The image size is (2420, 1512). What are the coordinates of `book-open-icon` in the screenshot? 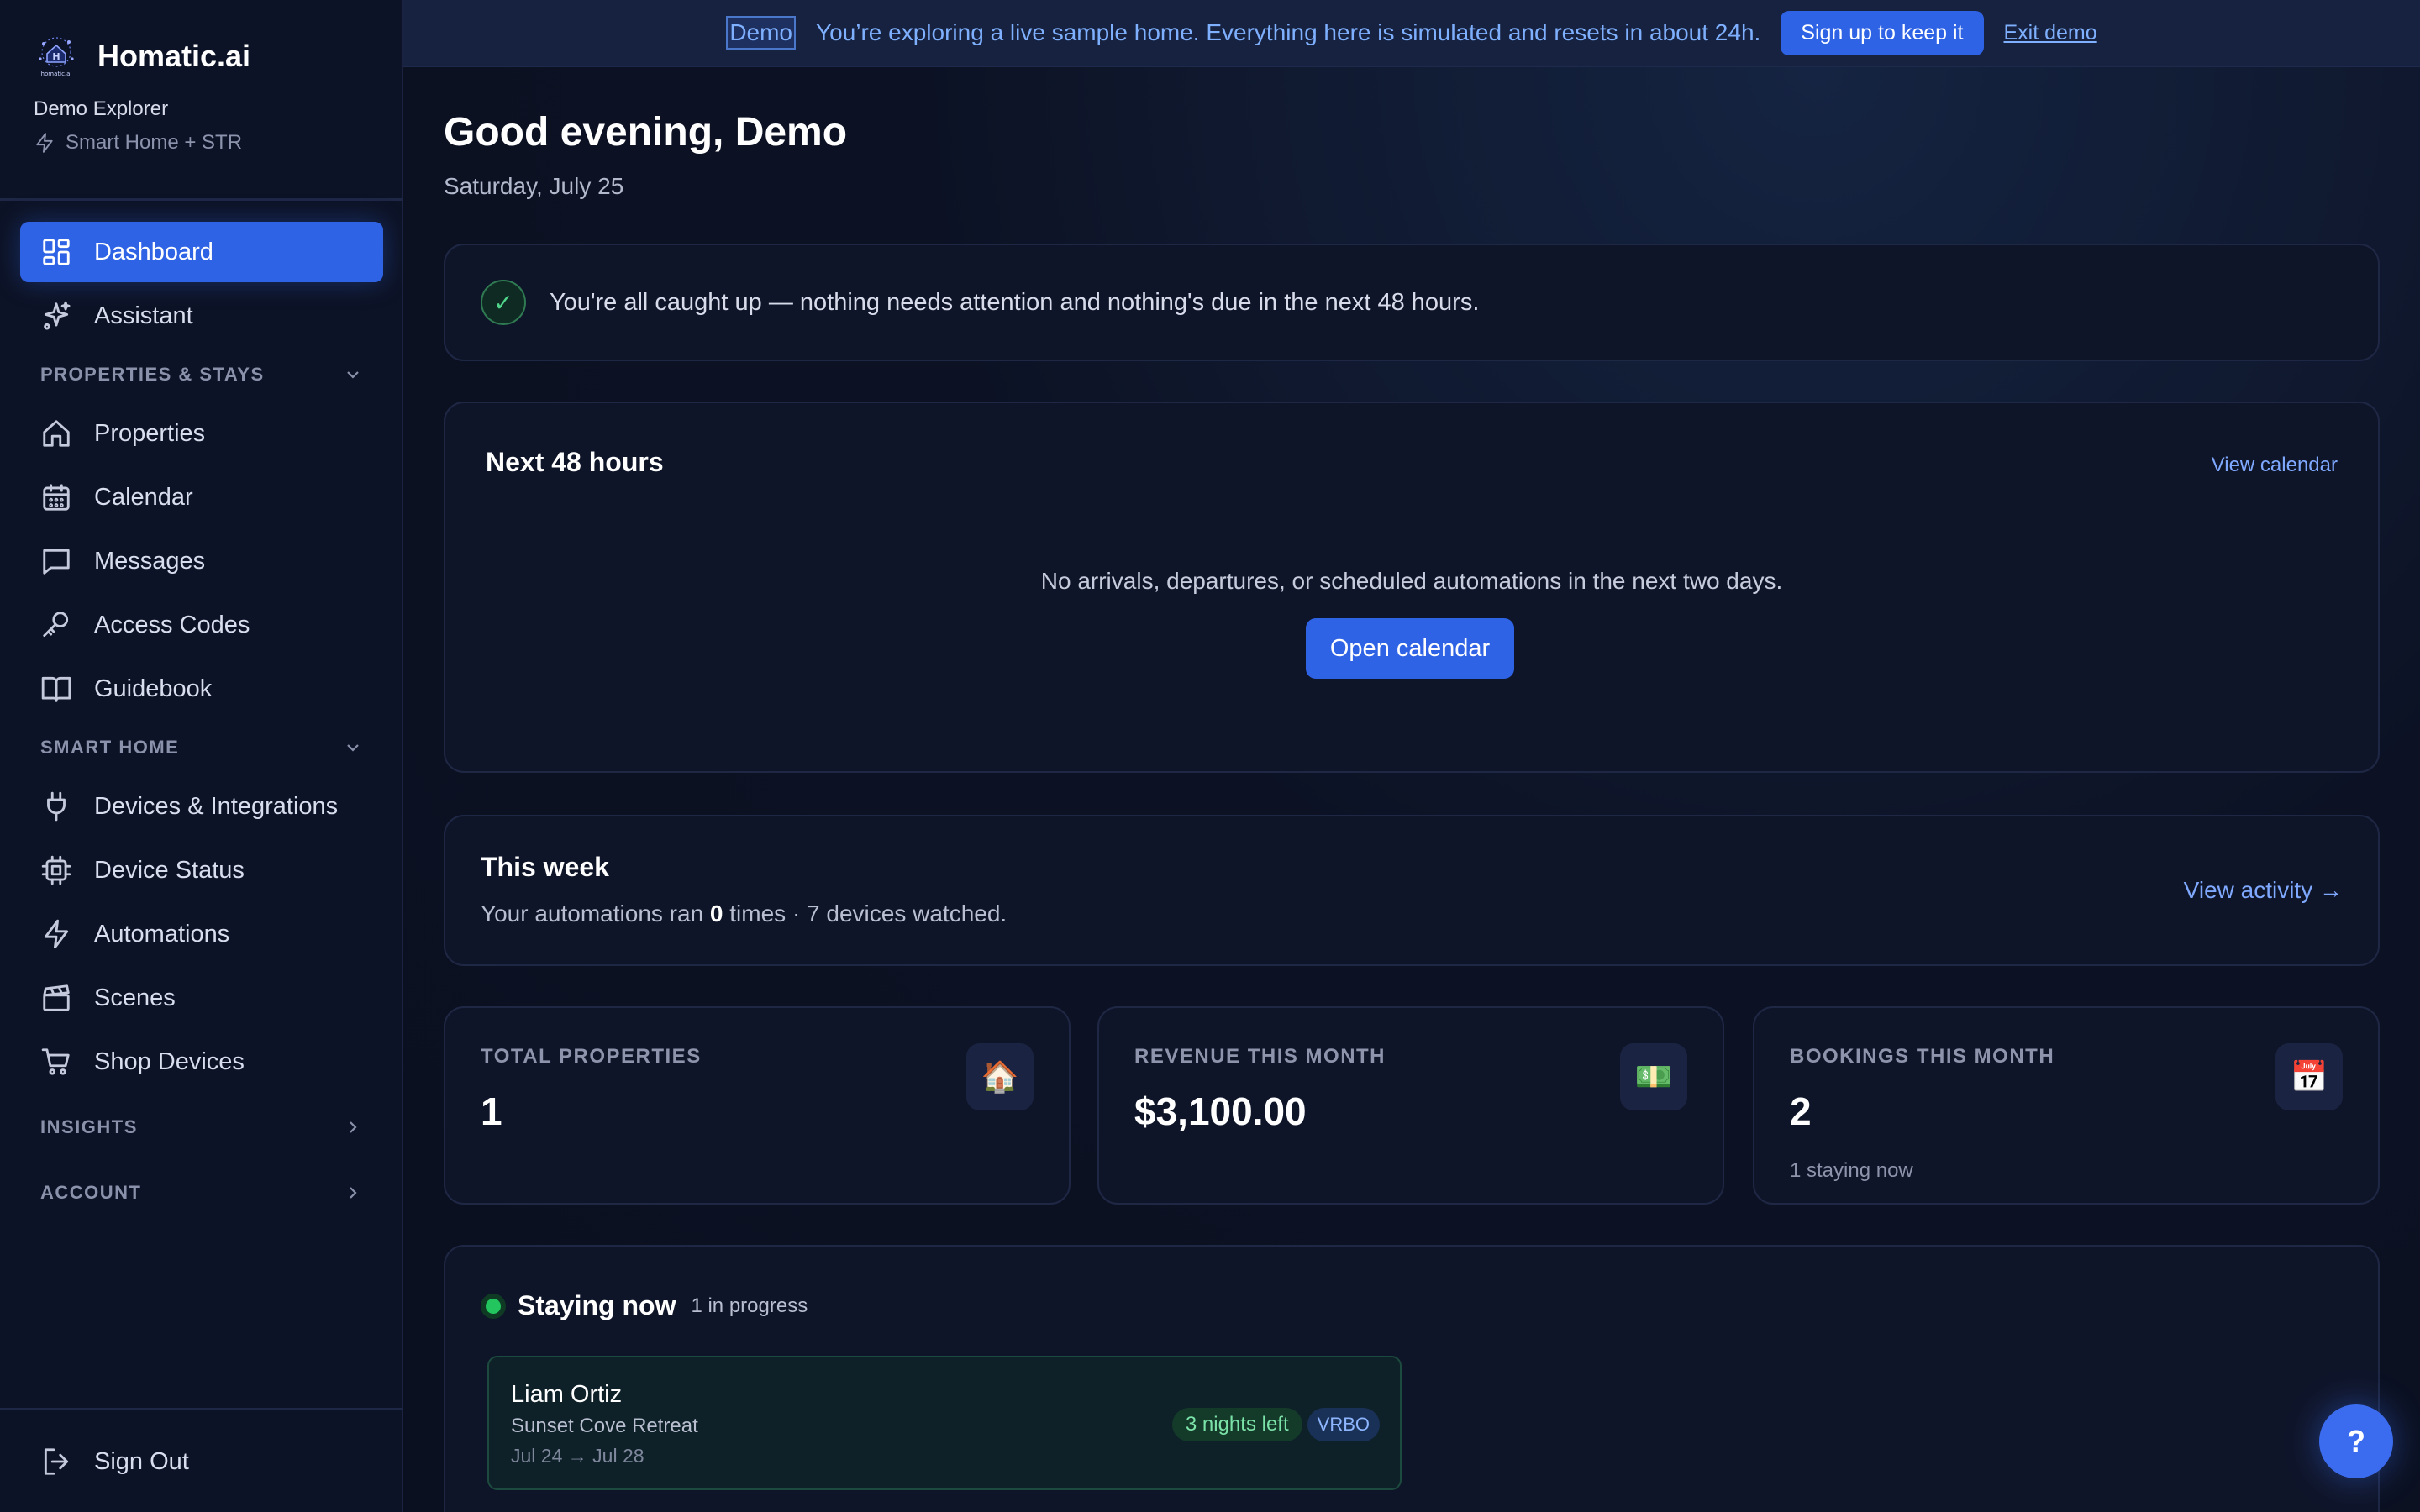 It's located at (56, 689).